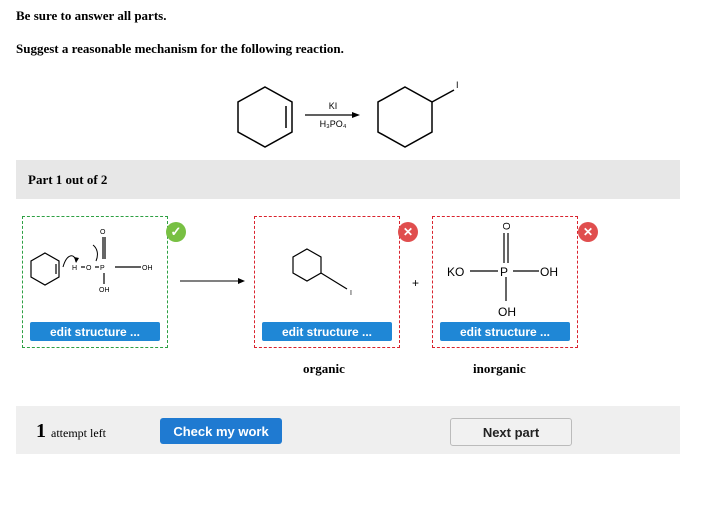  I want to click on footer-bar: 1 attempt left Check my work Next part, so click(348, 430).